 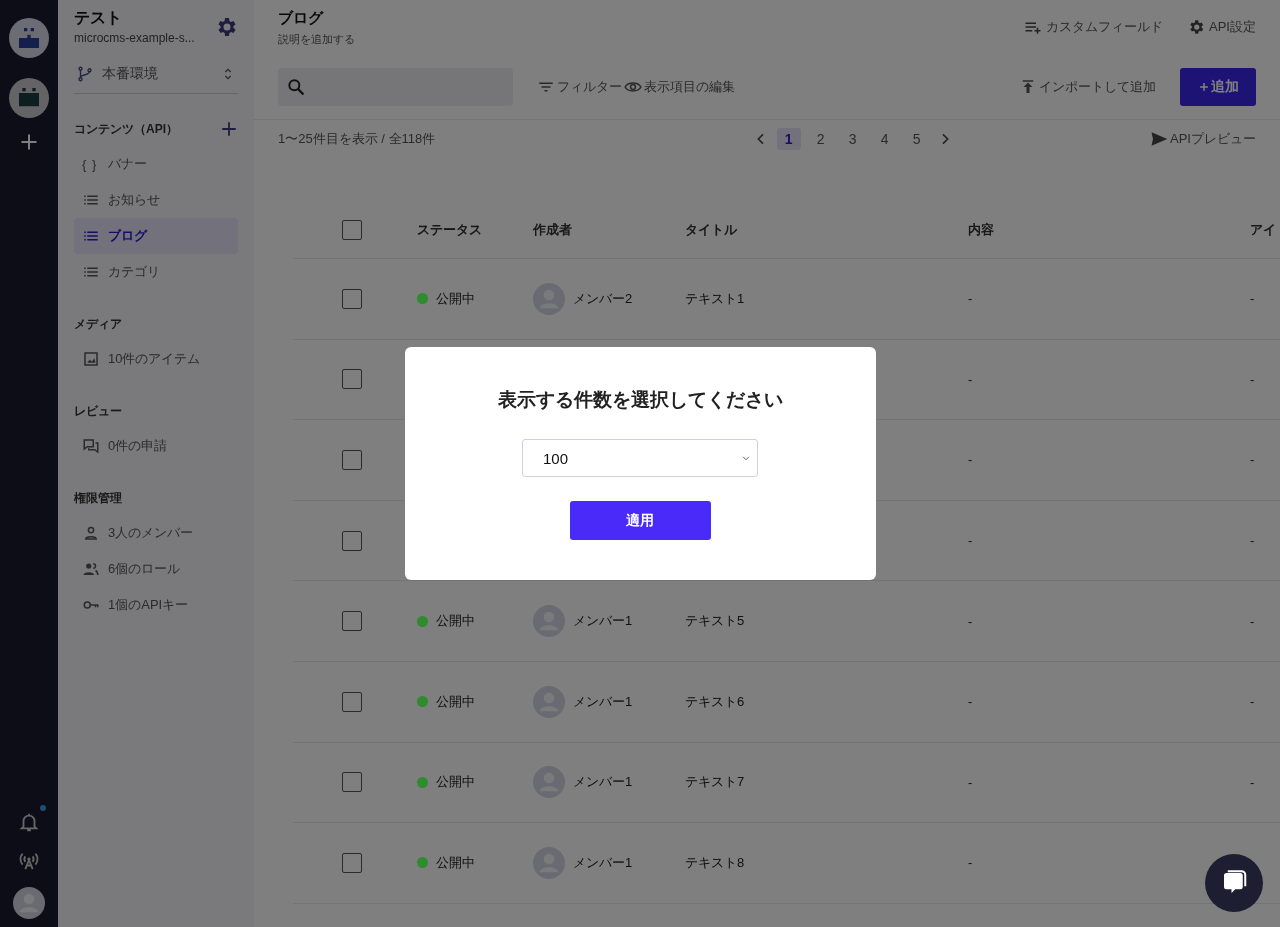 I want to click on image-icon, so click(x=91, y=359).